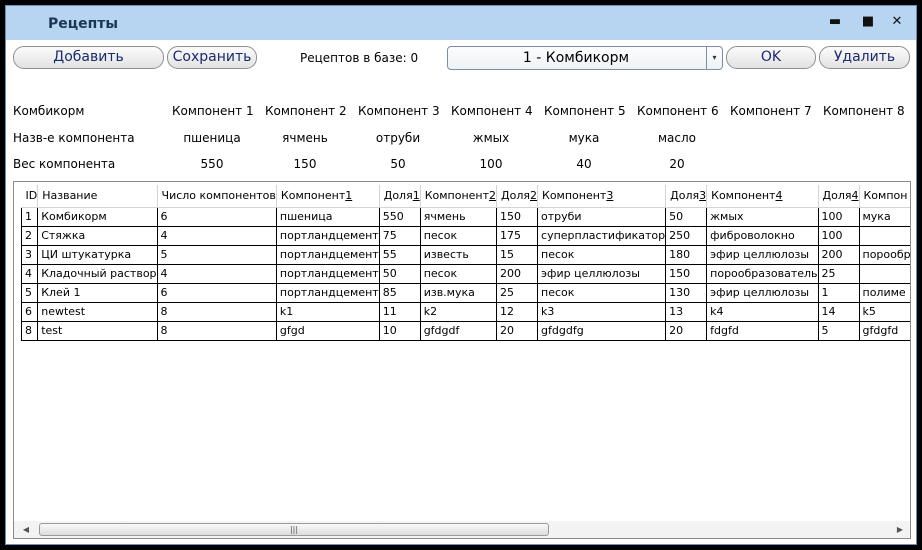 The height and width of the screenshot is (550, 922). What do you see at coordinates (838, 273) in the screenshot?
I see `table-cell: 25` at bounding box center [838, 273].